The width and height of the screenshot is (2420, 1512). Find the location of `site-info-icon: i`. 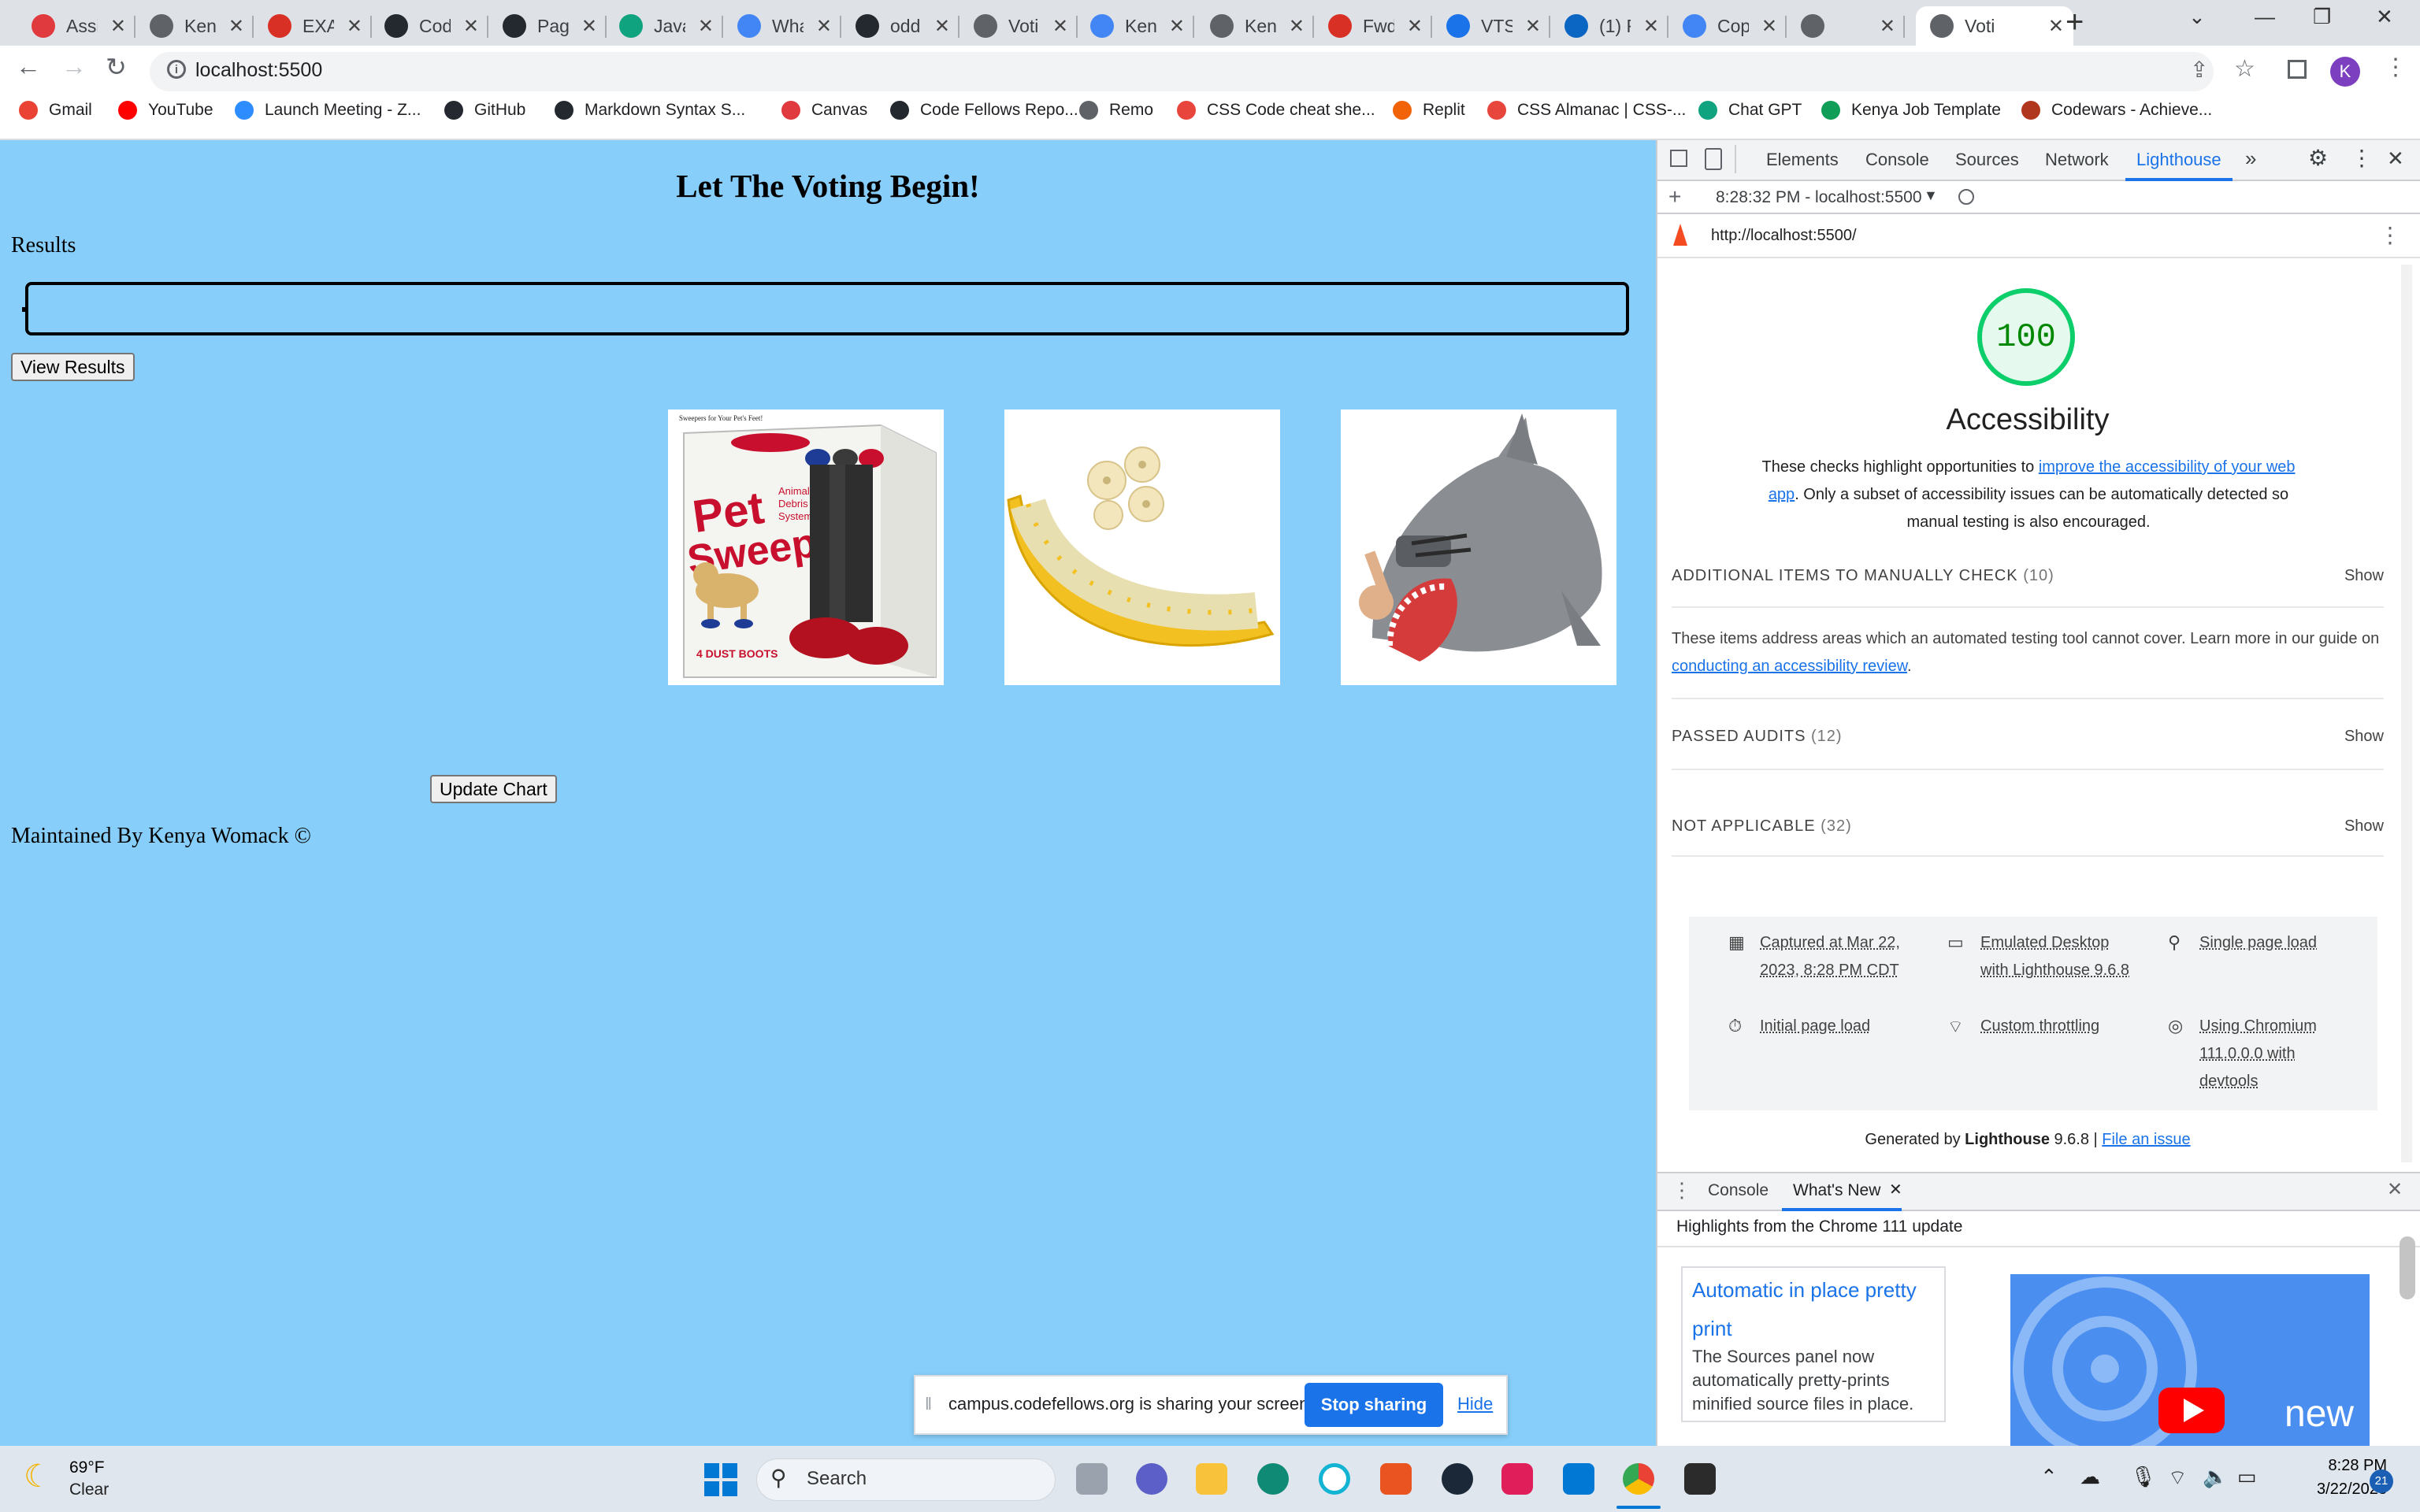

site-info-icon: i is located at coordinates (176, 69).